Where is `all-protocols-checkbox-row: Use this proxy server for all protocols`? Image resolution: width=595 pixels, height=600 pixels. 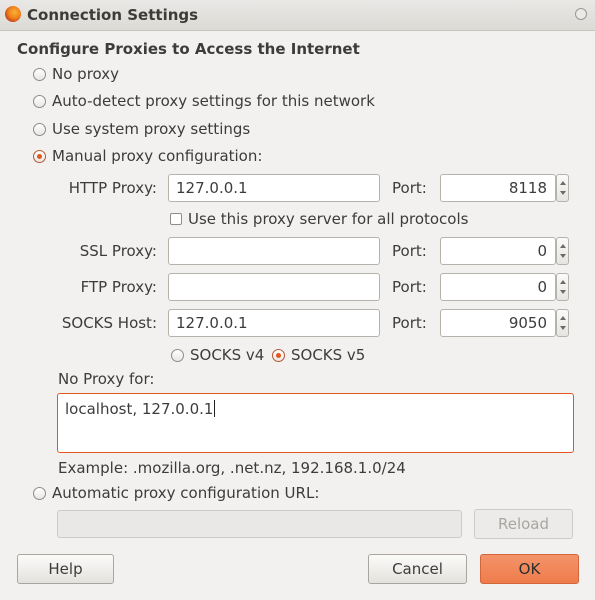 all-protocols-checkbox-row: Use this proxy server for all protocols is located at coordinates (319, 219).